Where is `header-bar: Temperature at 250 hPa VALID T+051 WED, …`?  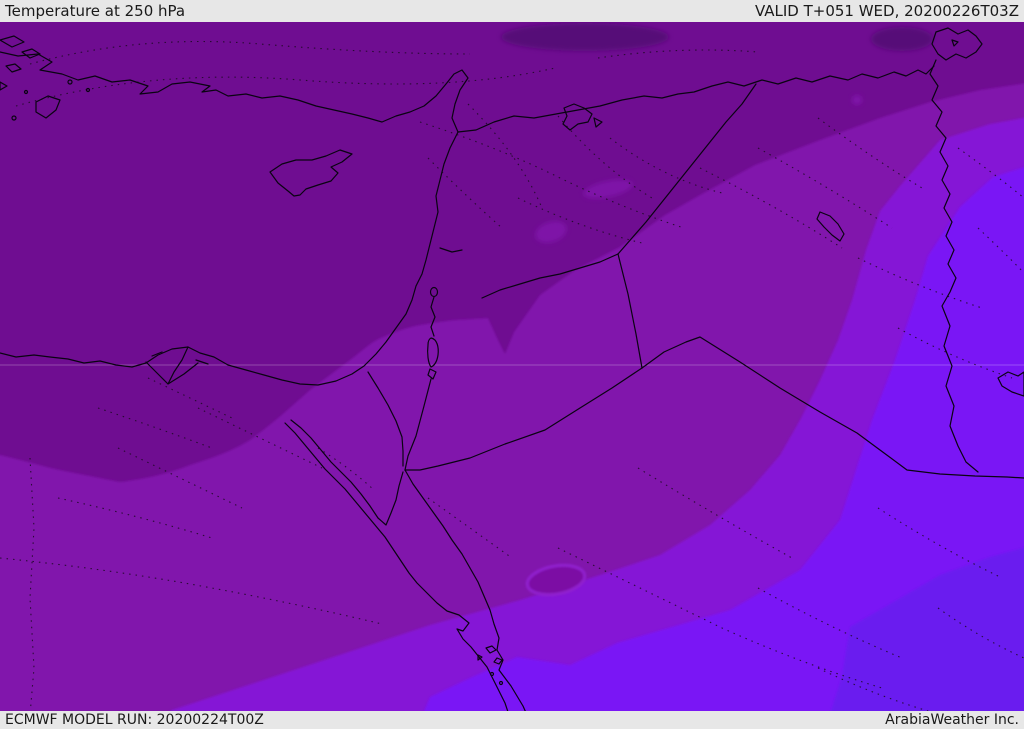
header-bar: Temperature at 250 hPa VALID T+051 WED, … is located at coordinates (512, 11).